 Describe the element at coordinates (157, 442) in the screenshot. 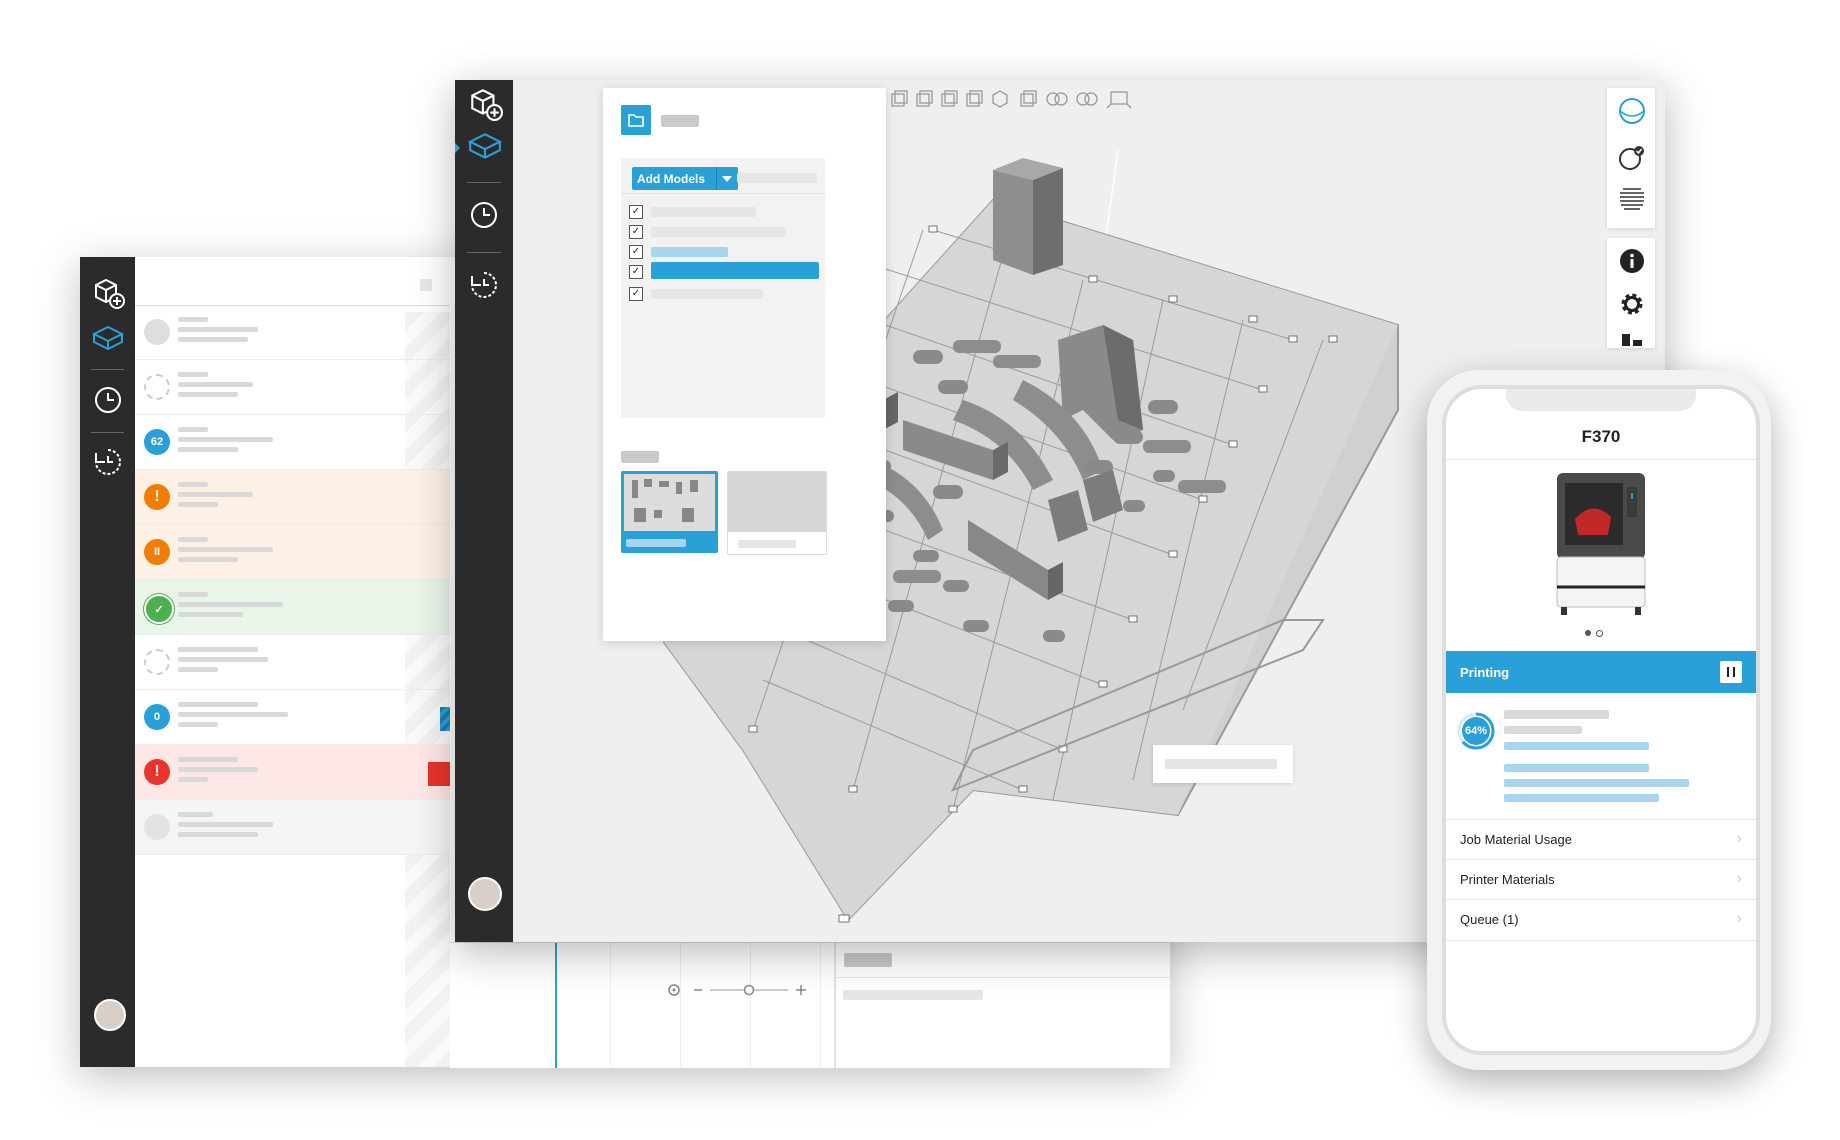

I see `status-queued-icon: 62` at that location.